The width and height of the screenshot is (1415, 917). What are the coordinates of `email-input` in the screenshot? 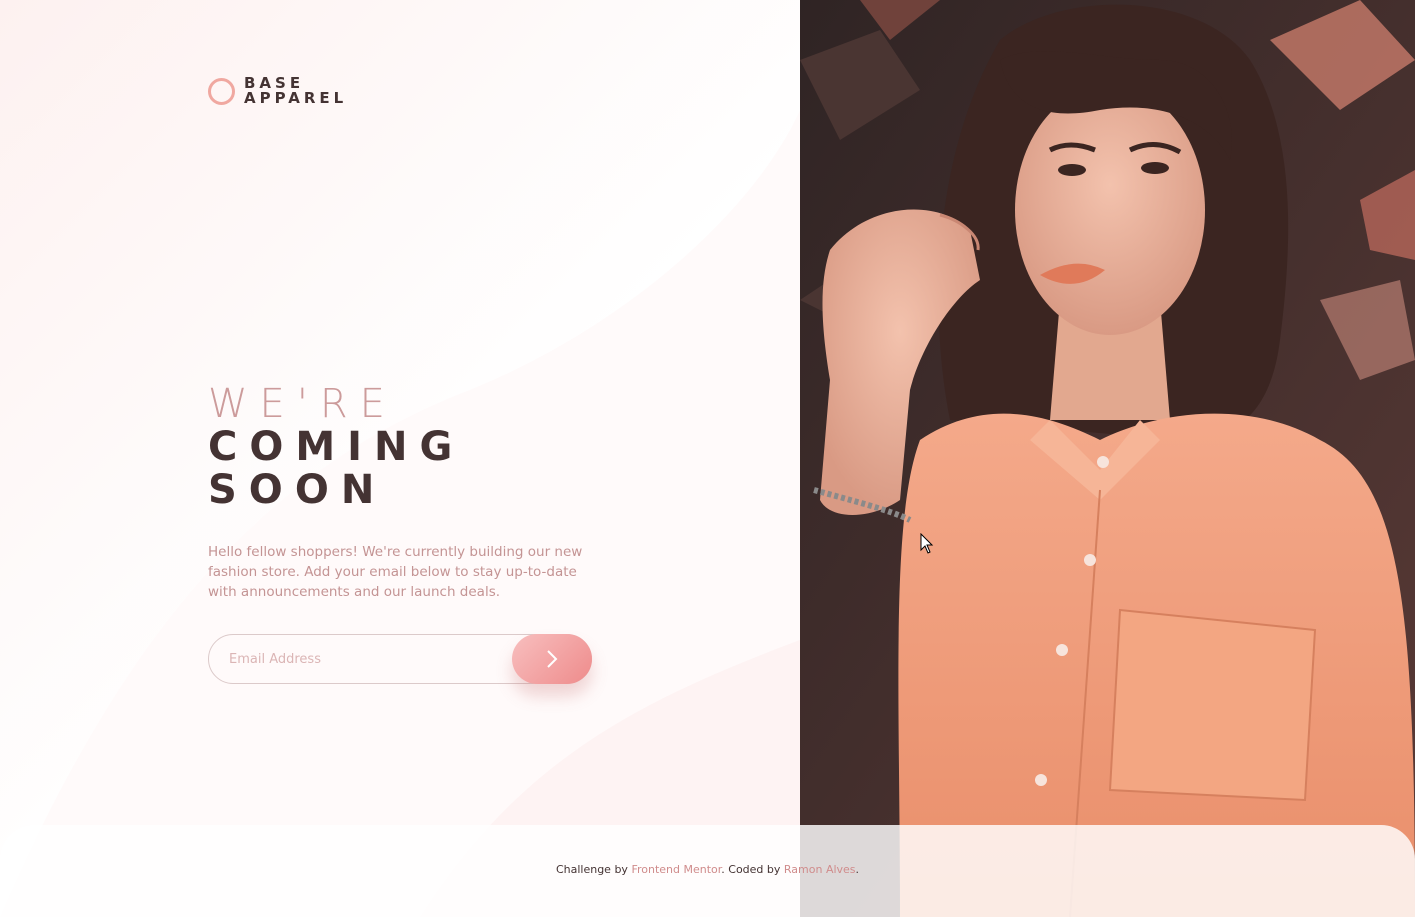 It's located at (364, 659).